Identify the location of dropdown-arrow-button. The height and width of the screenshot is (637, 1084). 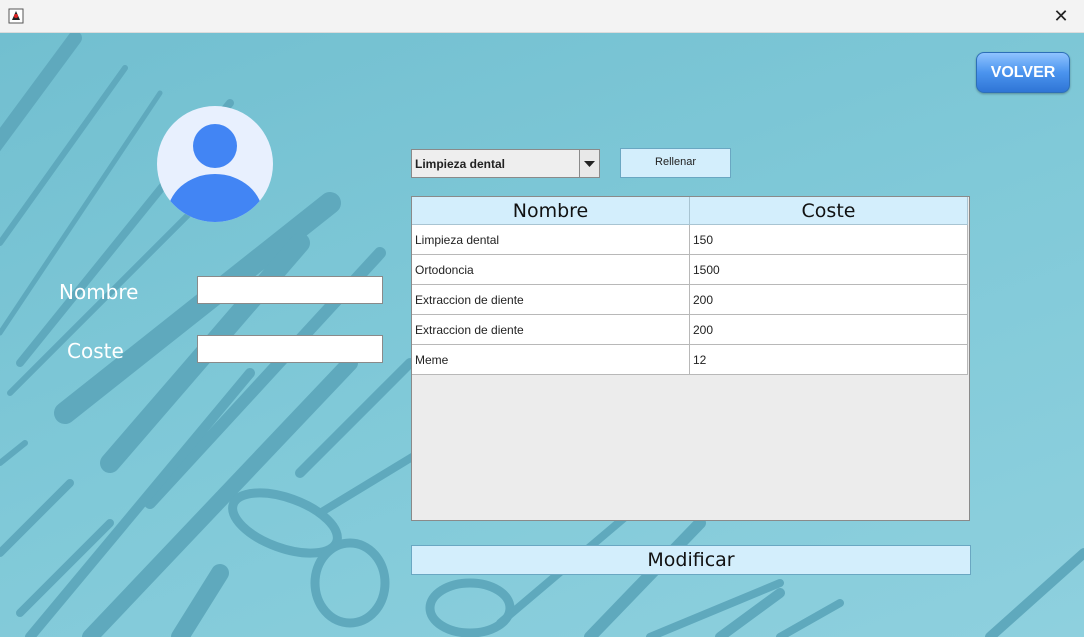
(589, 163).